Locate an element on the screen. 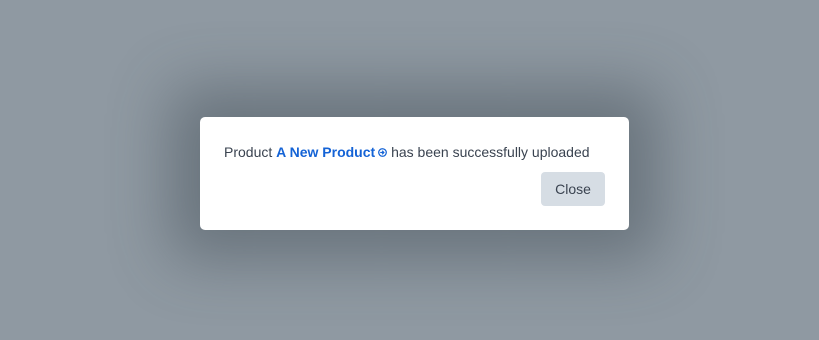 The image size is (819, 340). close-button: Close is located at coordinates (573, 189).